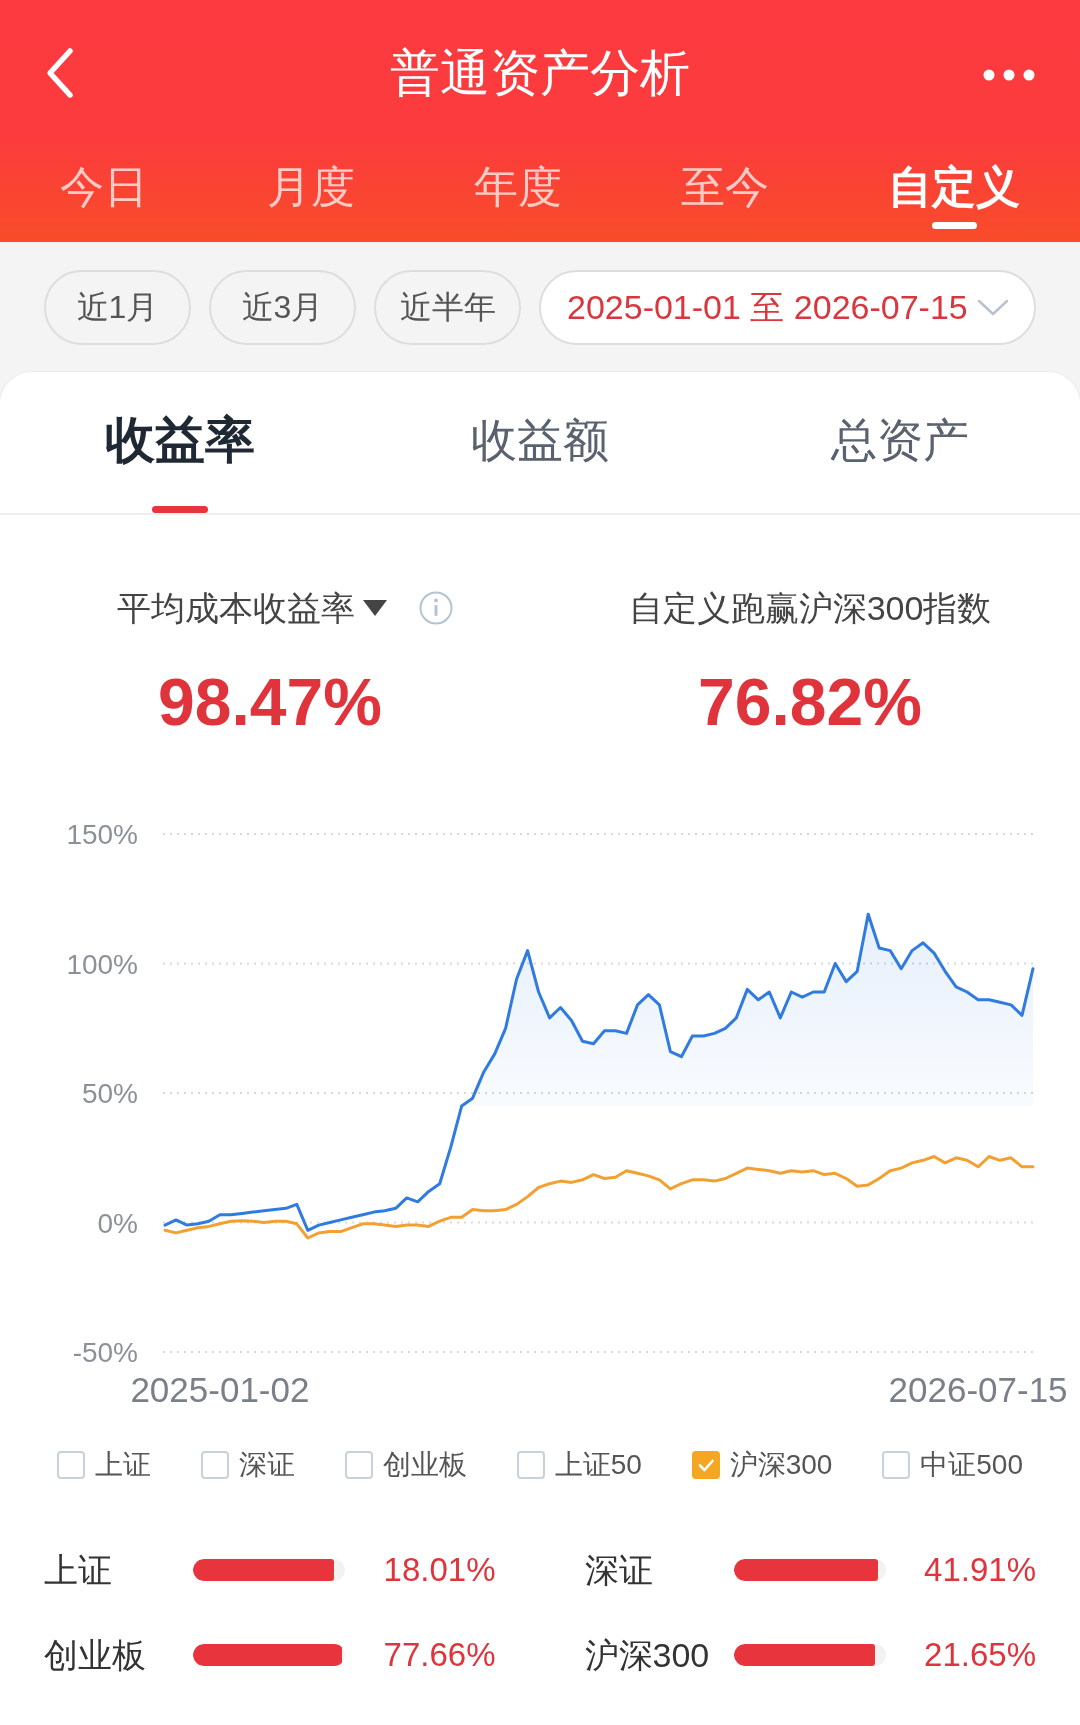 The image size is (1080, 1725). What do you see at coordinates (447, 307) in the screenshot?
I see `range-chip: 近半年` at bounding box center [447, 307].